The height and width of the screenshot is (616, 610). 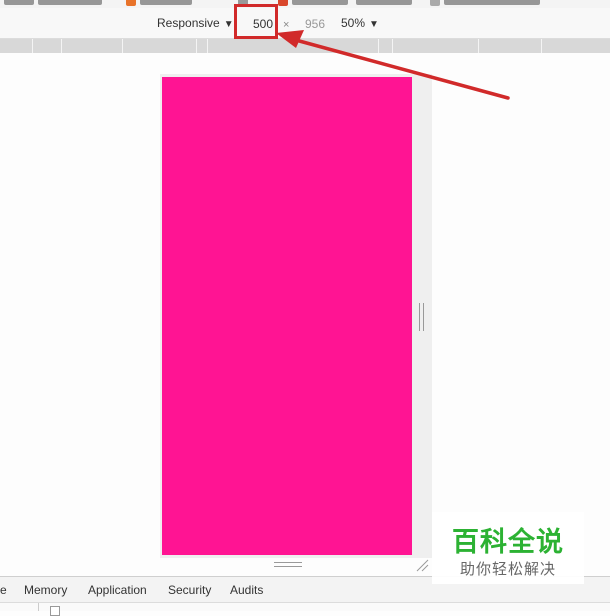 I want to click on vertical-grip-icon, so click(x=422, y=317).